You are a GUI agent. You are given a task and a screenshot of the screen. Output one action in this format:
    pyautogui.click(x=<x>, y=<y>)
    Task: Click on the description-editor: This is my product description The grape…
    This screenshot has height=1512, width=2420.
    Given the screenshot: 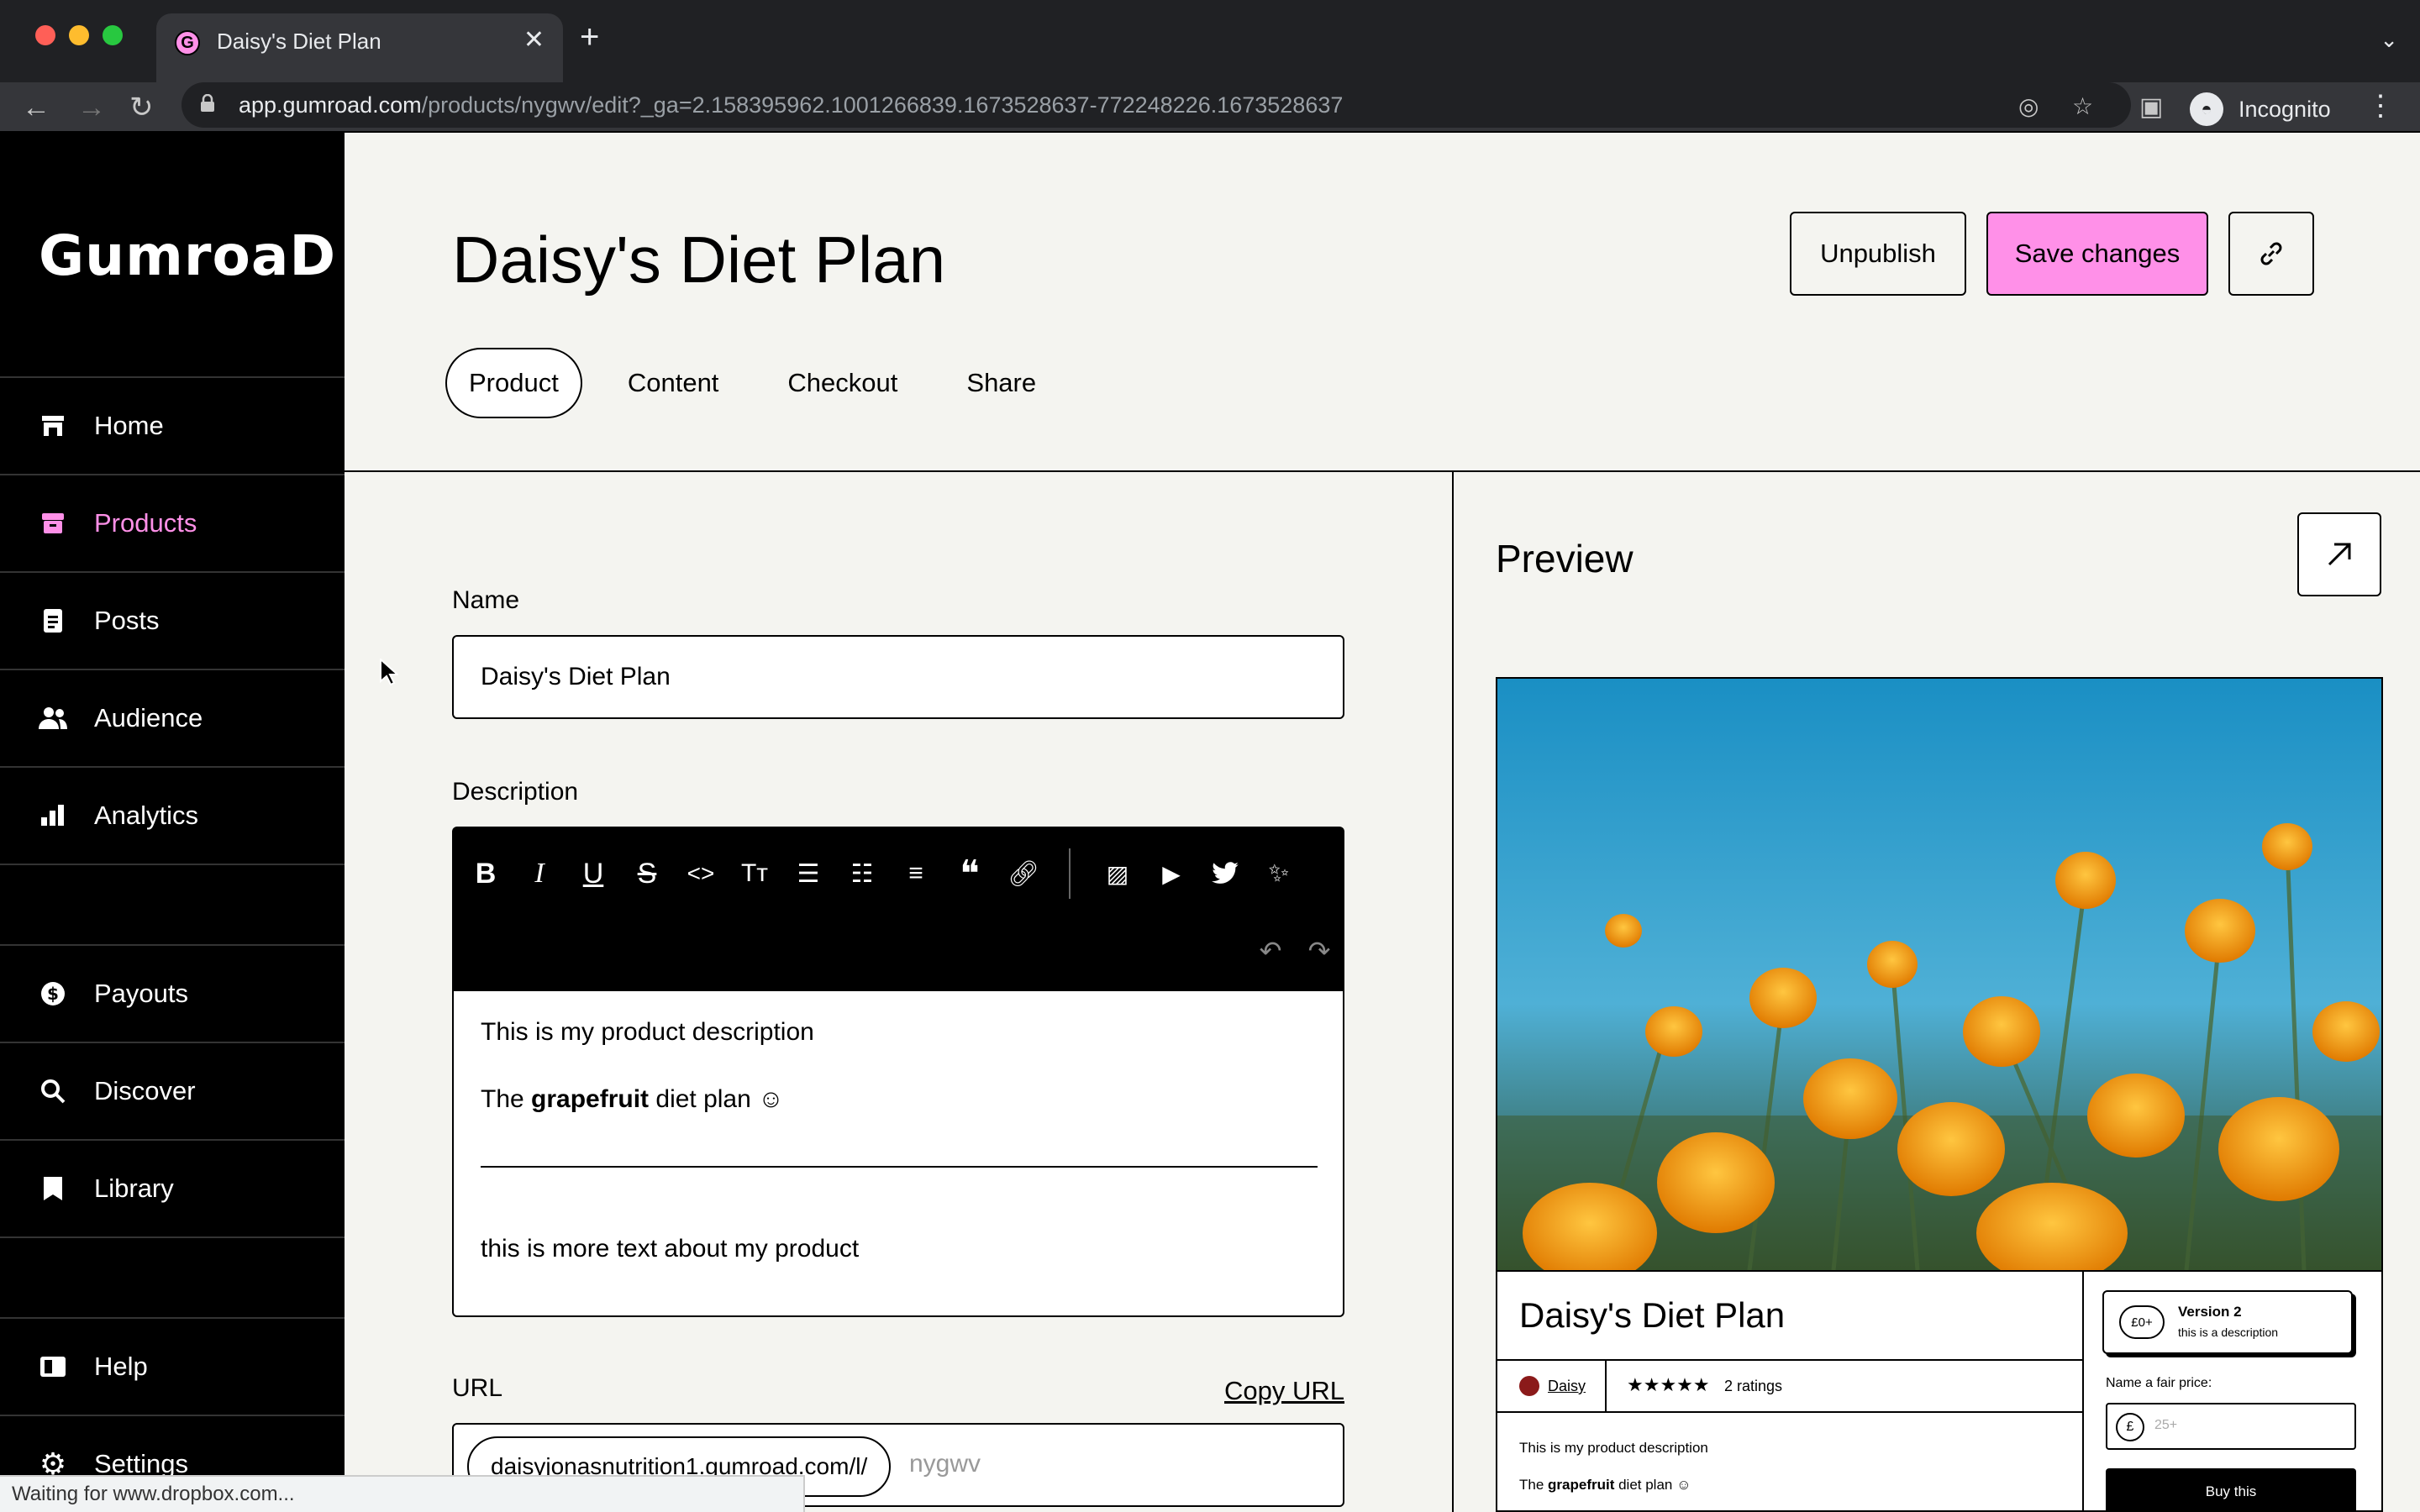 What is the action you would take?
    pyautogui.click(x=898, y=1154)
    